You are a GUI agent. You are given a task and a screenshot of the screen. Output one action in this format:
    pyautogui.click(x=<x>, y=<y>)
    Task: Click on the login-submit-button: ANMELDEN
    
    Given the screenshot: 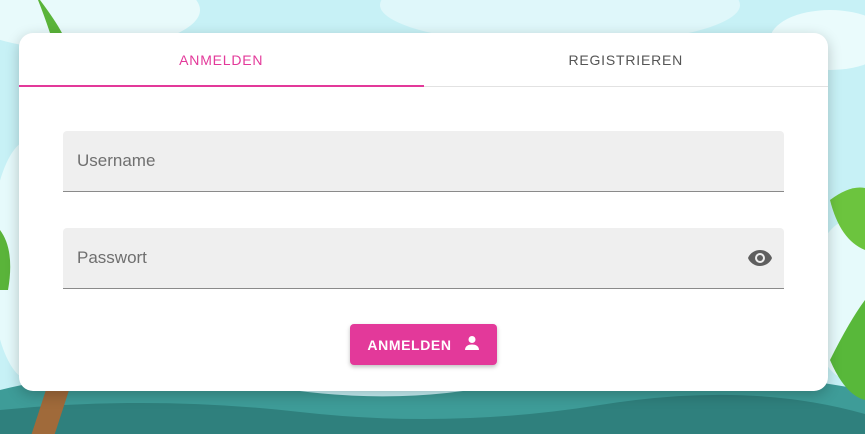 What is the action you would take?
    pyautogui.click(x=423, y=344)
    